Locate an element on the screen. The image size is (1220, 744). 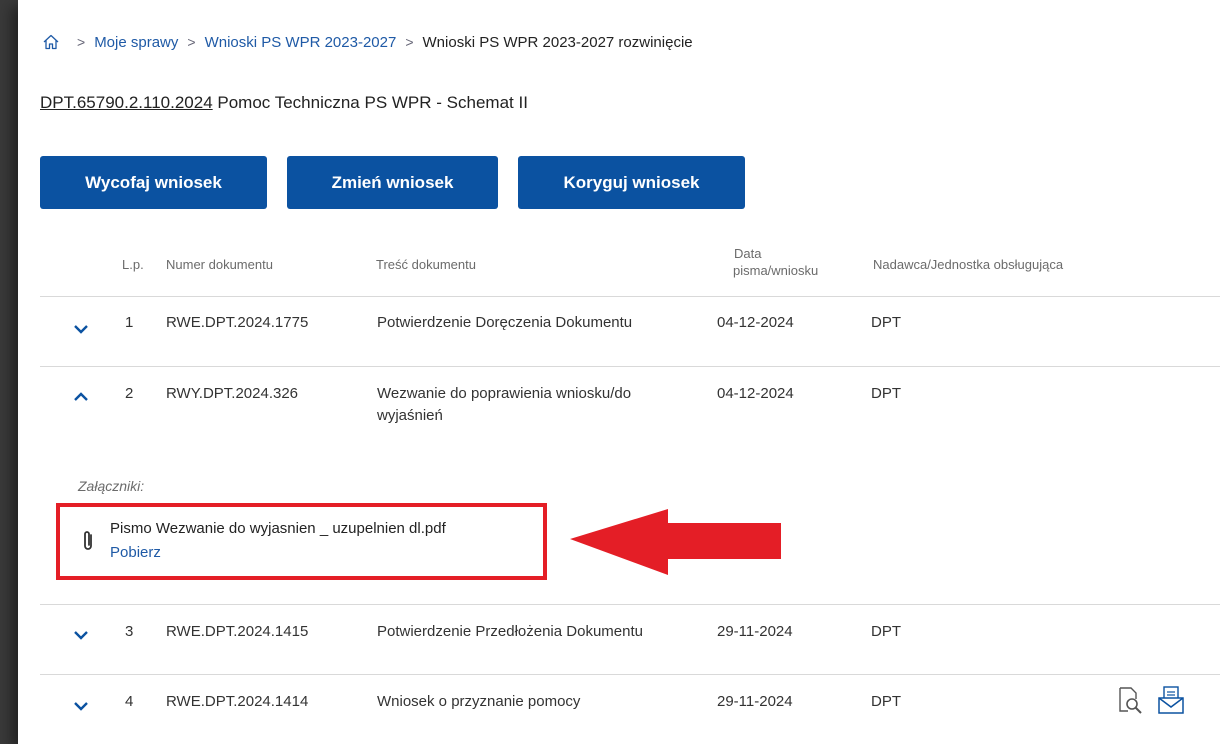
home-icon is located at coordinates (51, 42).